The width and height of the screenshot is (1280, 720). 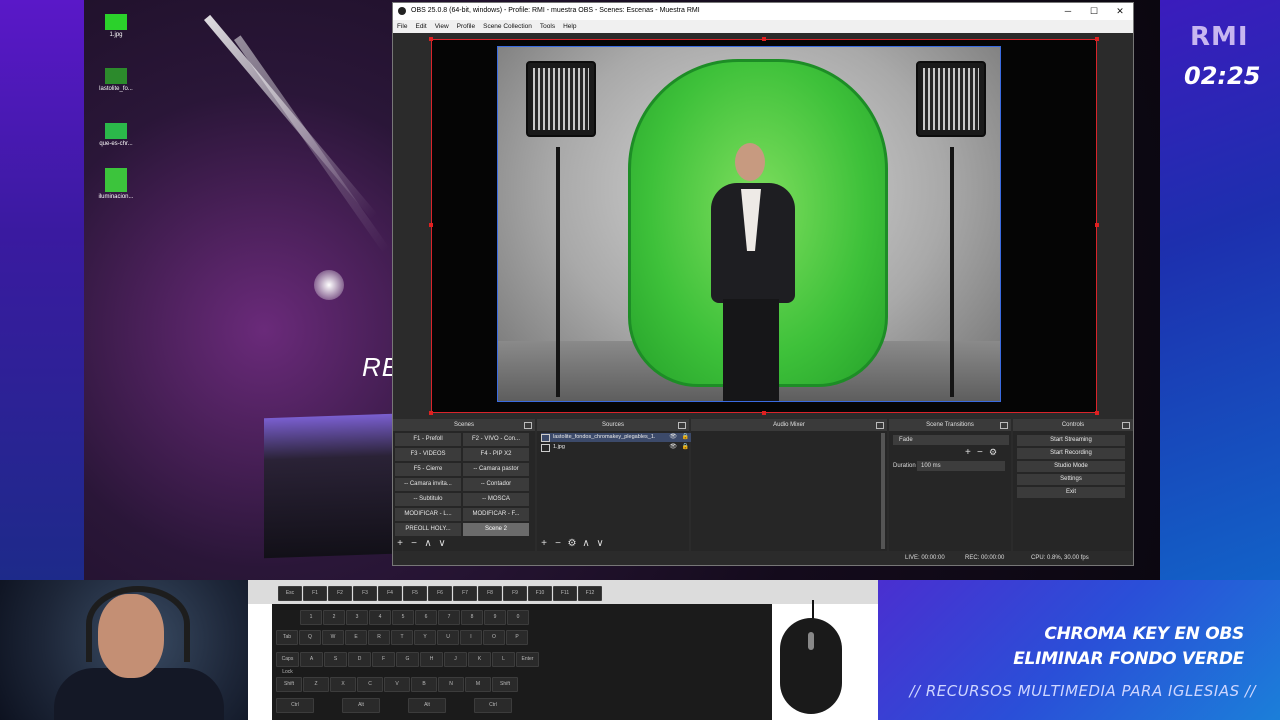 What do you see at coordinates (428, 469) in the screenshot?
I see `scene-item: F5 - Cierre` at bounding box center [428, 469].